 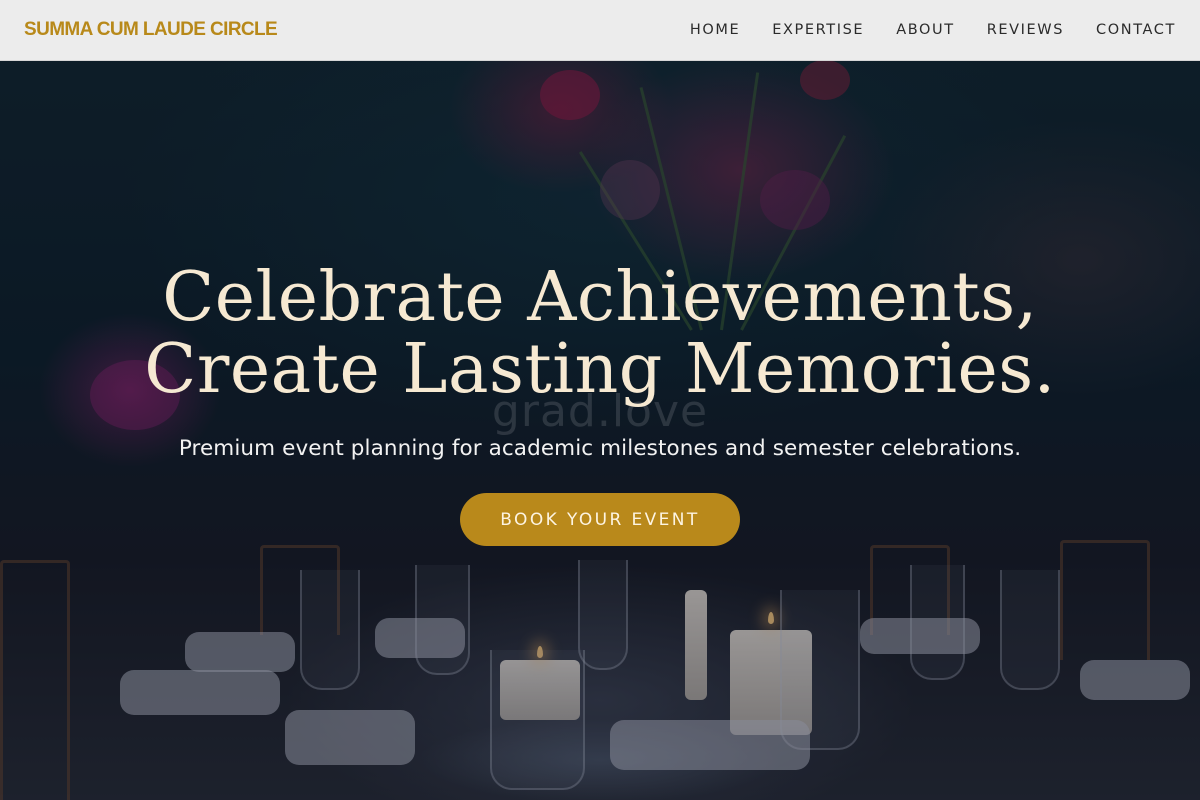 What do you see at coordinates (925, 30) in the screenshot?
I see `nav-about: ABOUT` at bounding box center [925, 30].